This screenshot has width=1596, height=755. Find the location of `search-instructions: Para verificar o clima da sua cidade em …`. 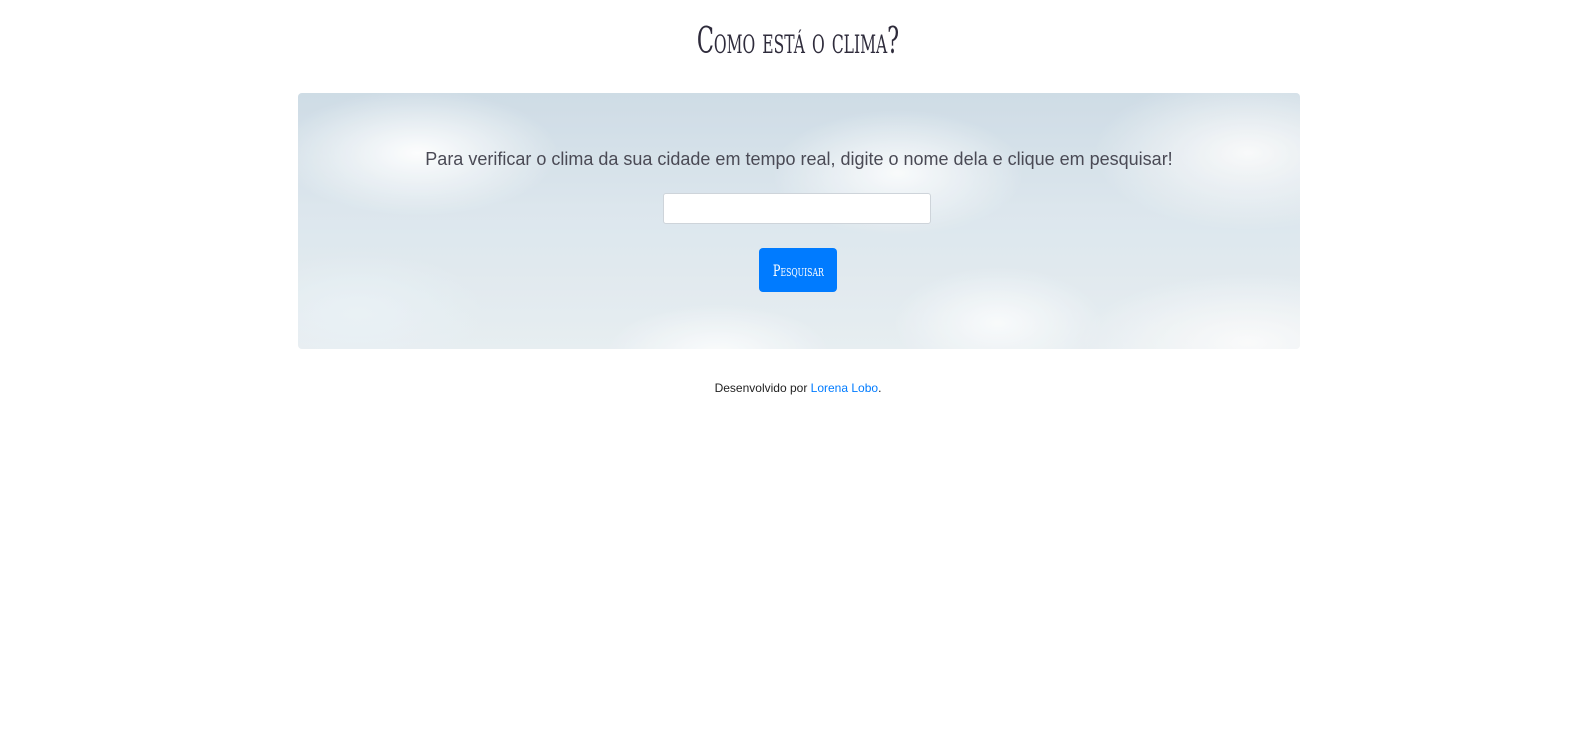

search-instructions: Para verificar o clima da sua cidade em … is located at coordinates (799, 159).